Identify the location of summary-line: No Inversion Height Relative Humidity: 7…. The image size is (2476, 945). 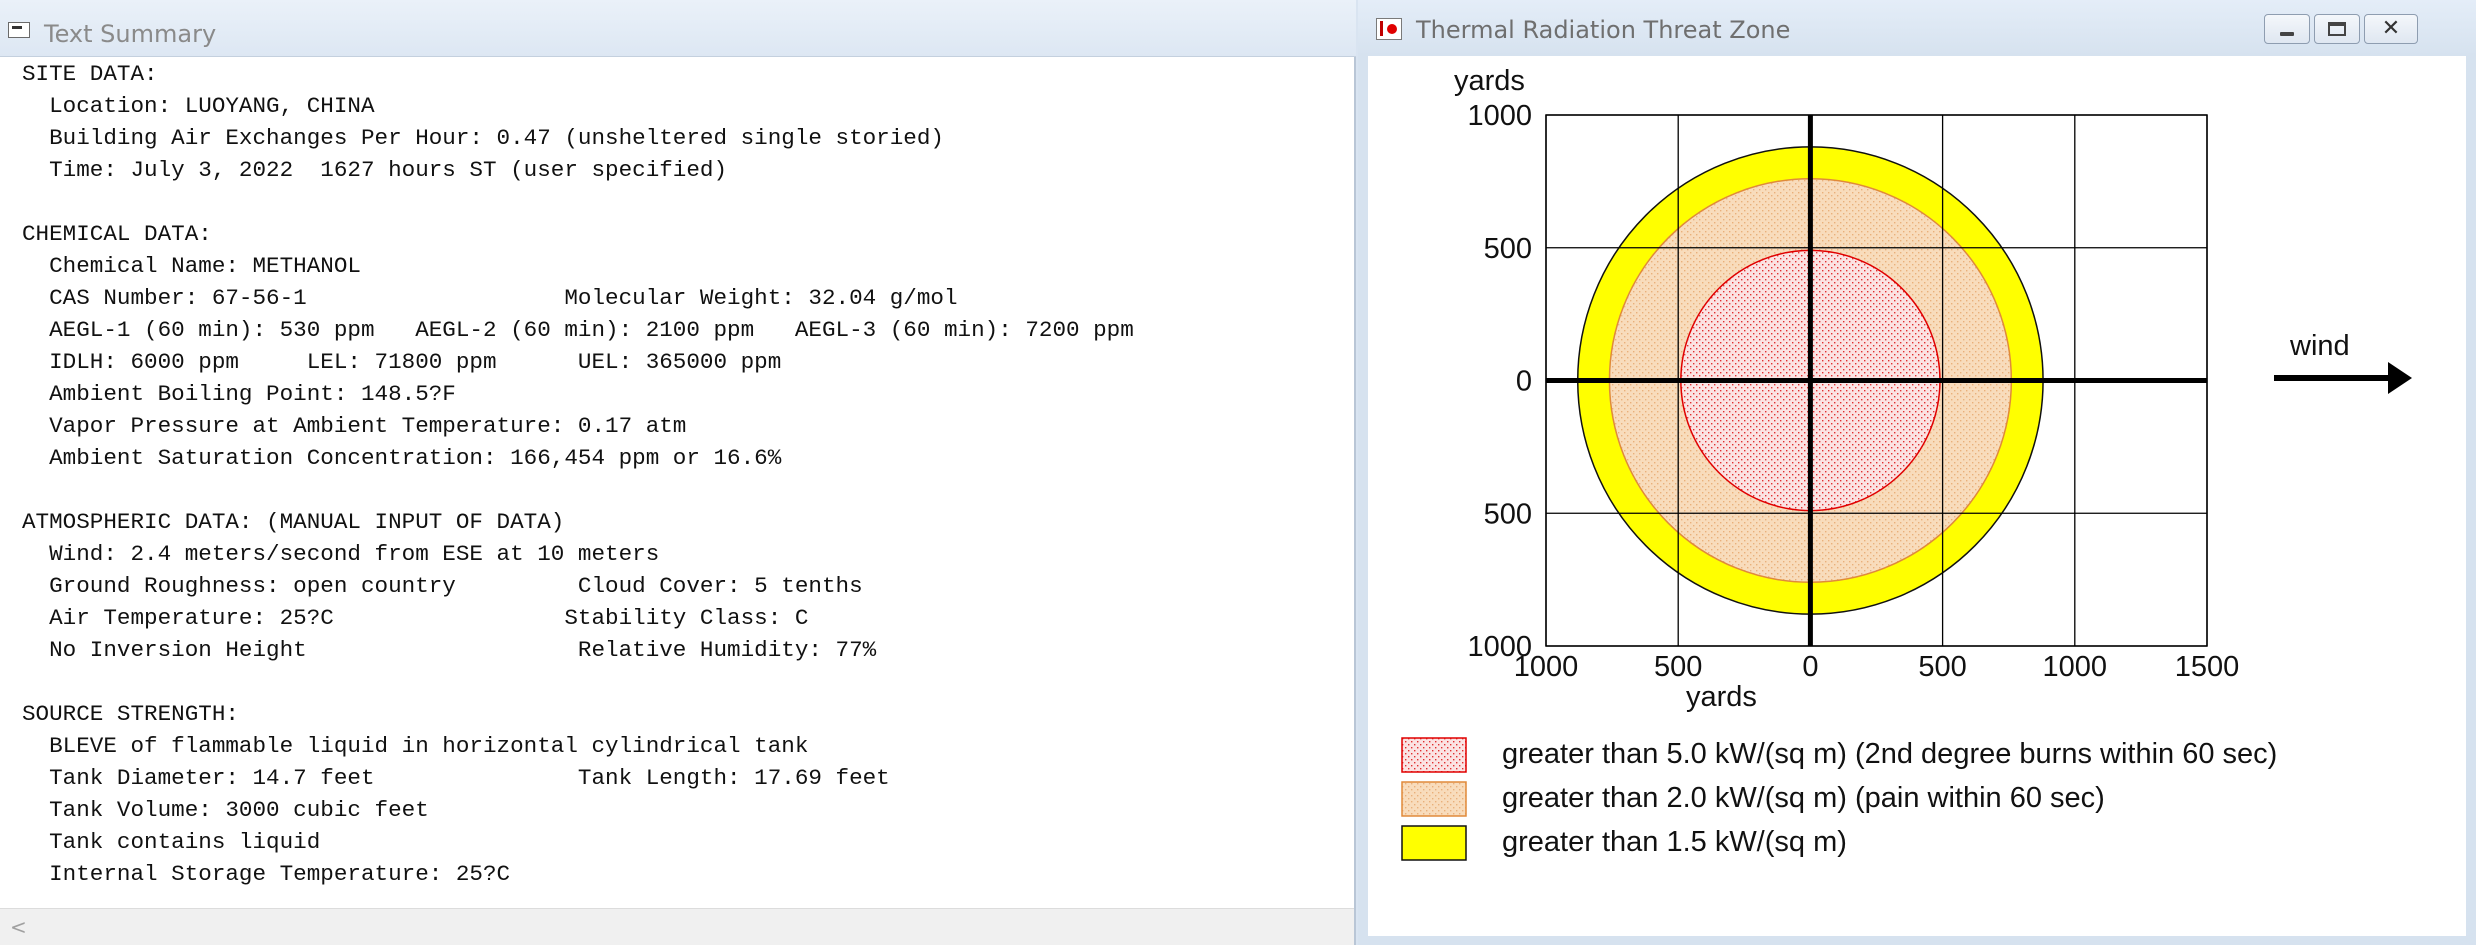
(463, 650).